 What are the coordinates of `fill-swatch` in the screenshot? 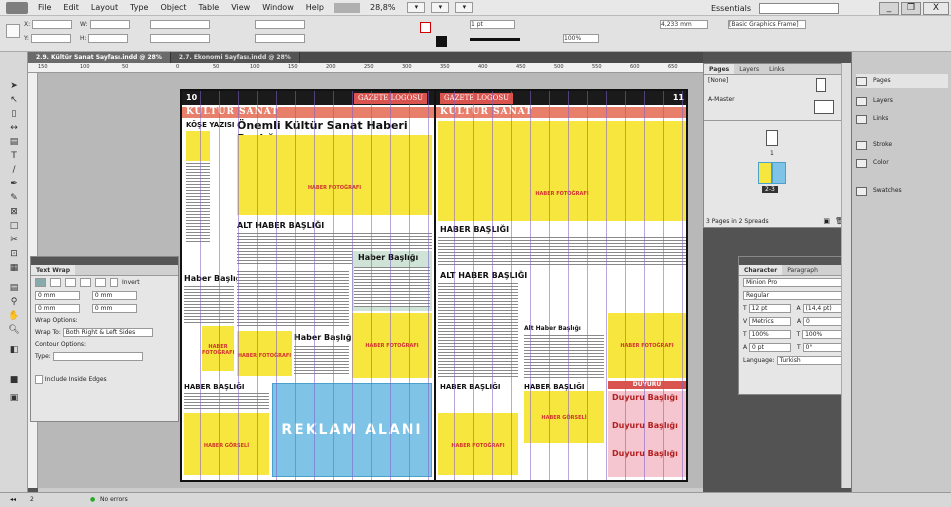 It's located at (425, 27).